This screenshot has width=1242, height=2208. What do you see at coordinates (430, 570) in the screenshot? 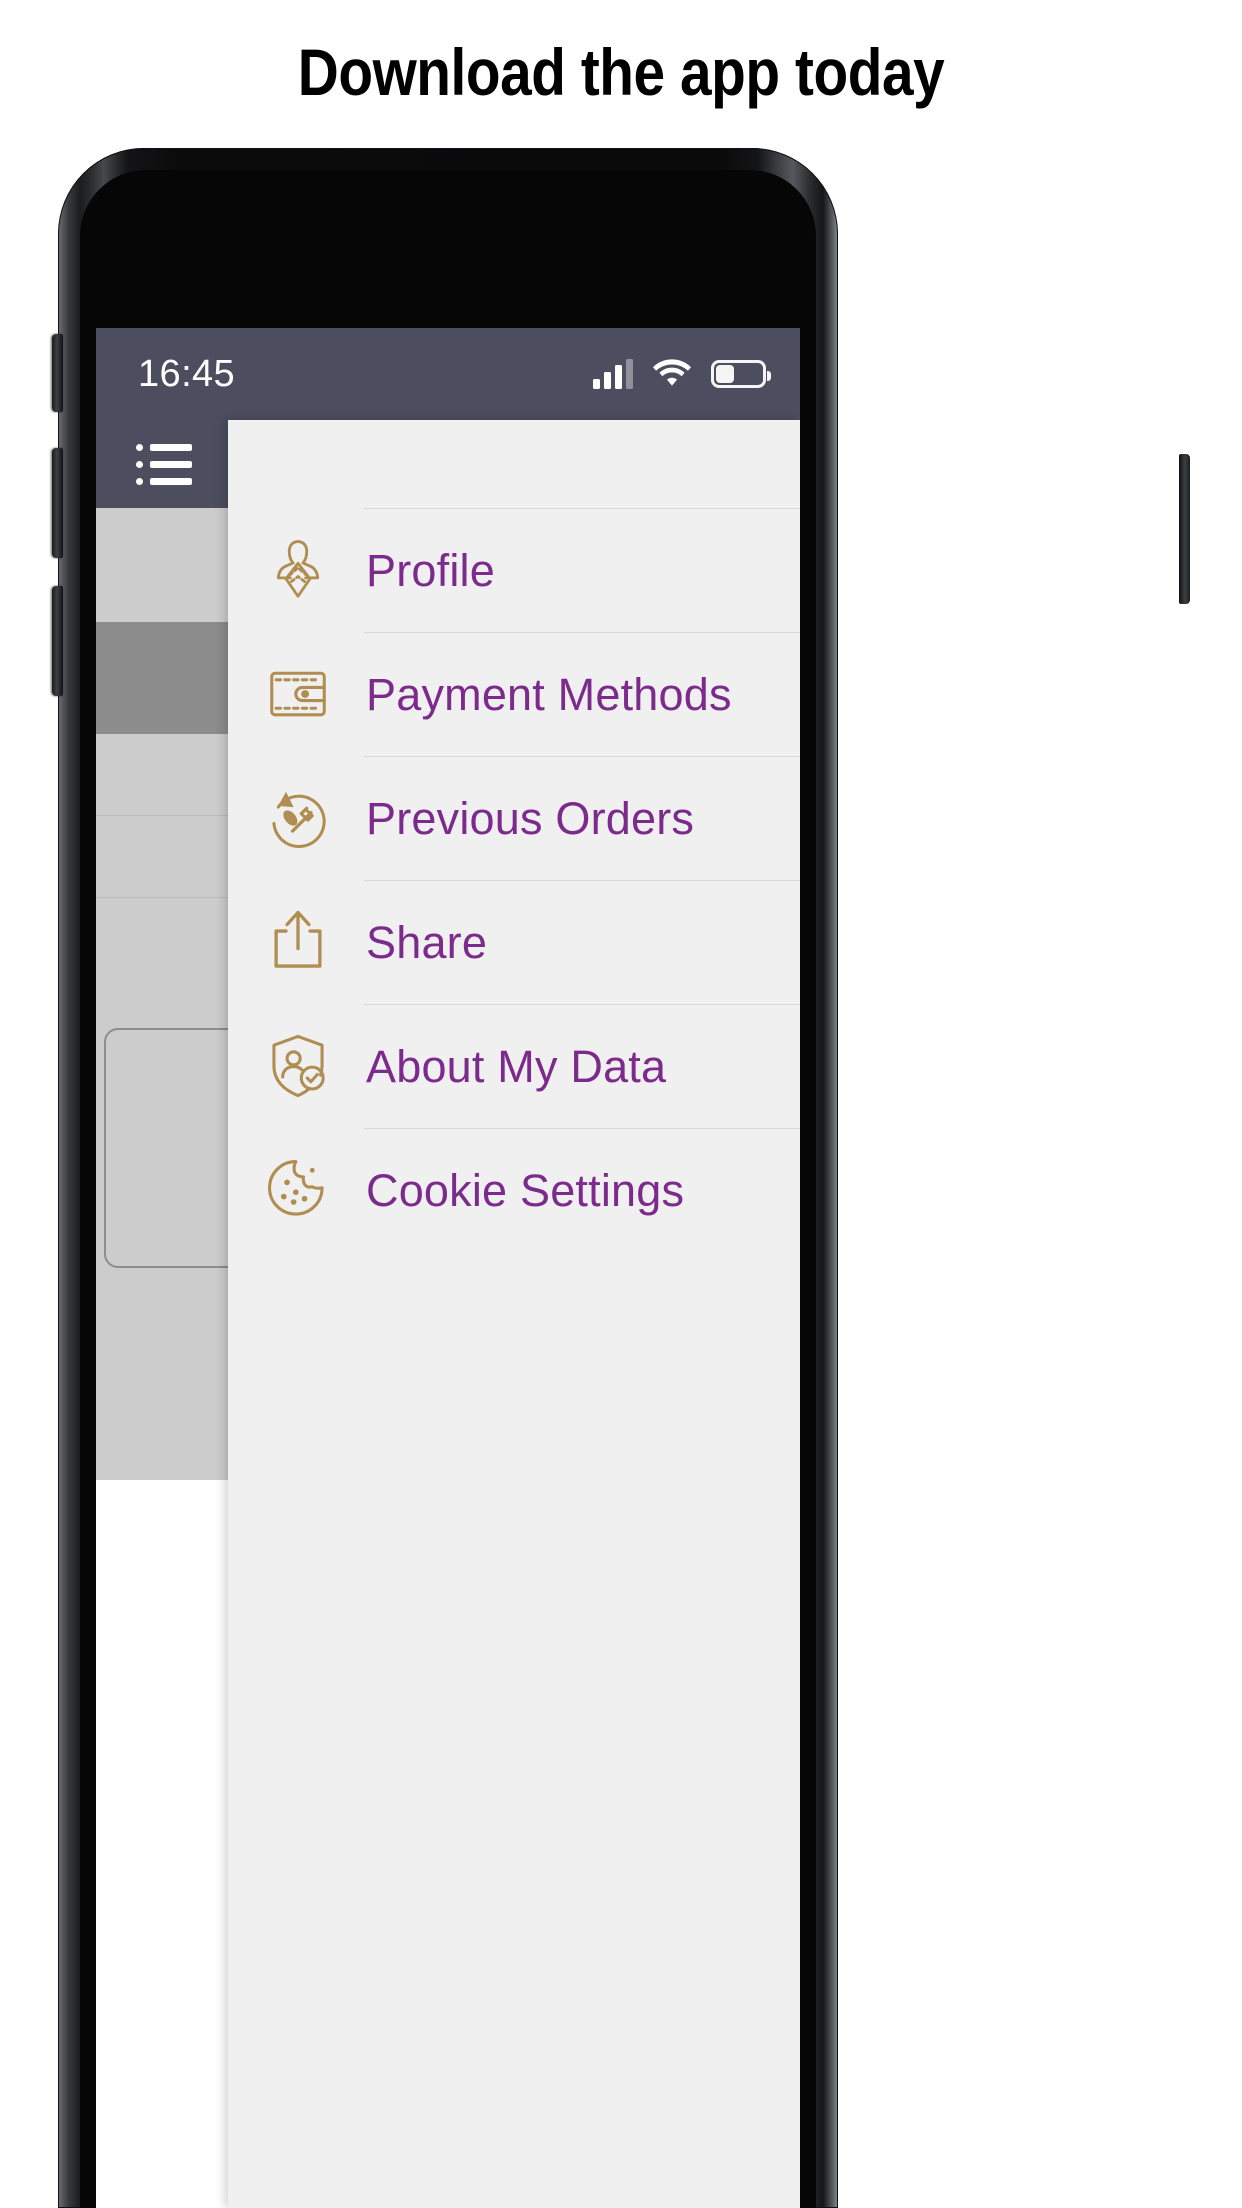
I see `menu-item-label: Profile` at bounding box center [430, 570].